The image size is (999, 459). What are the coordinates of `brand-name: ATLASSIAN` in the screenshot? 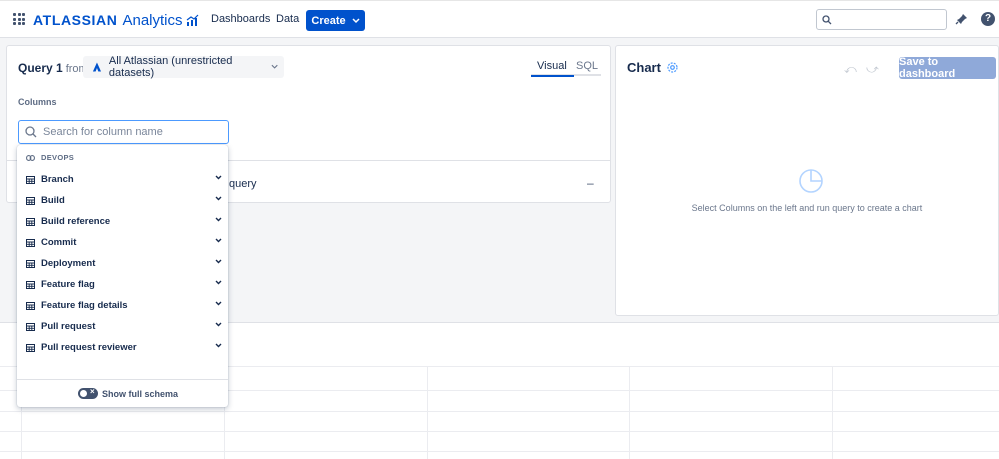 It's located at (75, 20).